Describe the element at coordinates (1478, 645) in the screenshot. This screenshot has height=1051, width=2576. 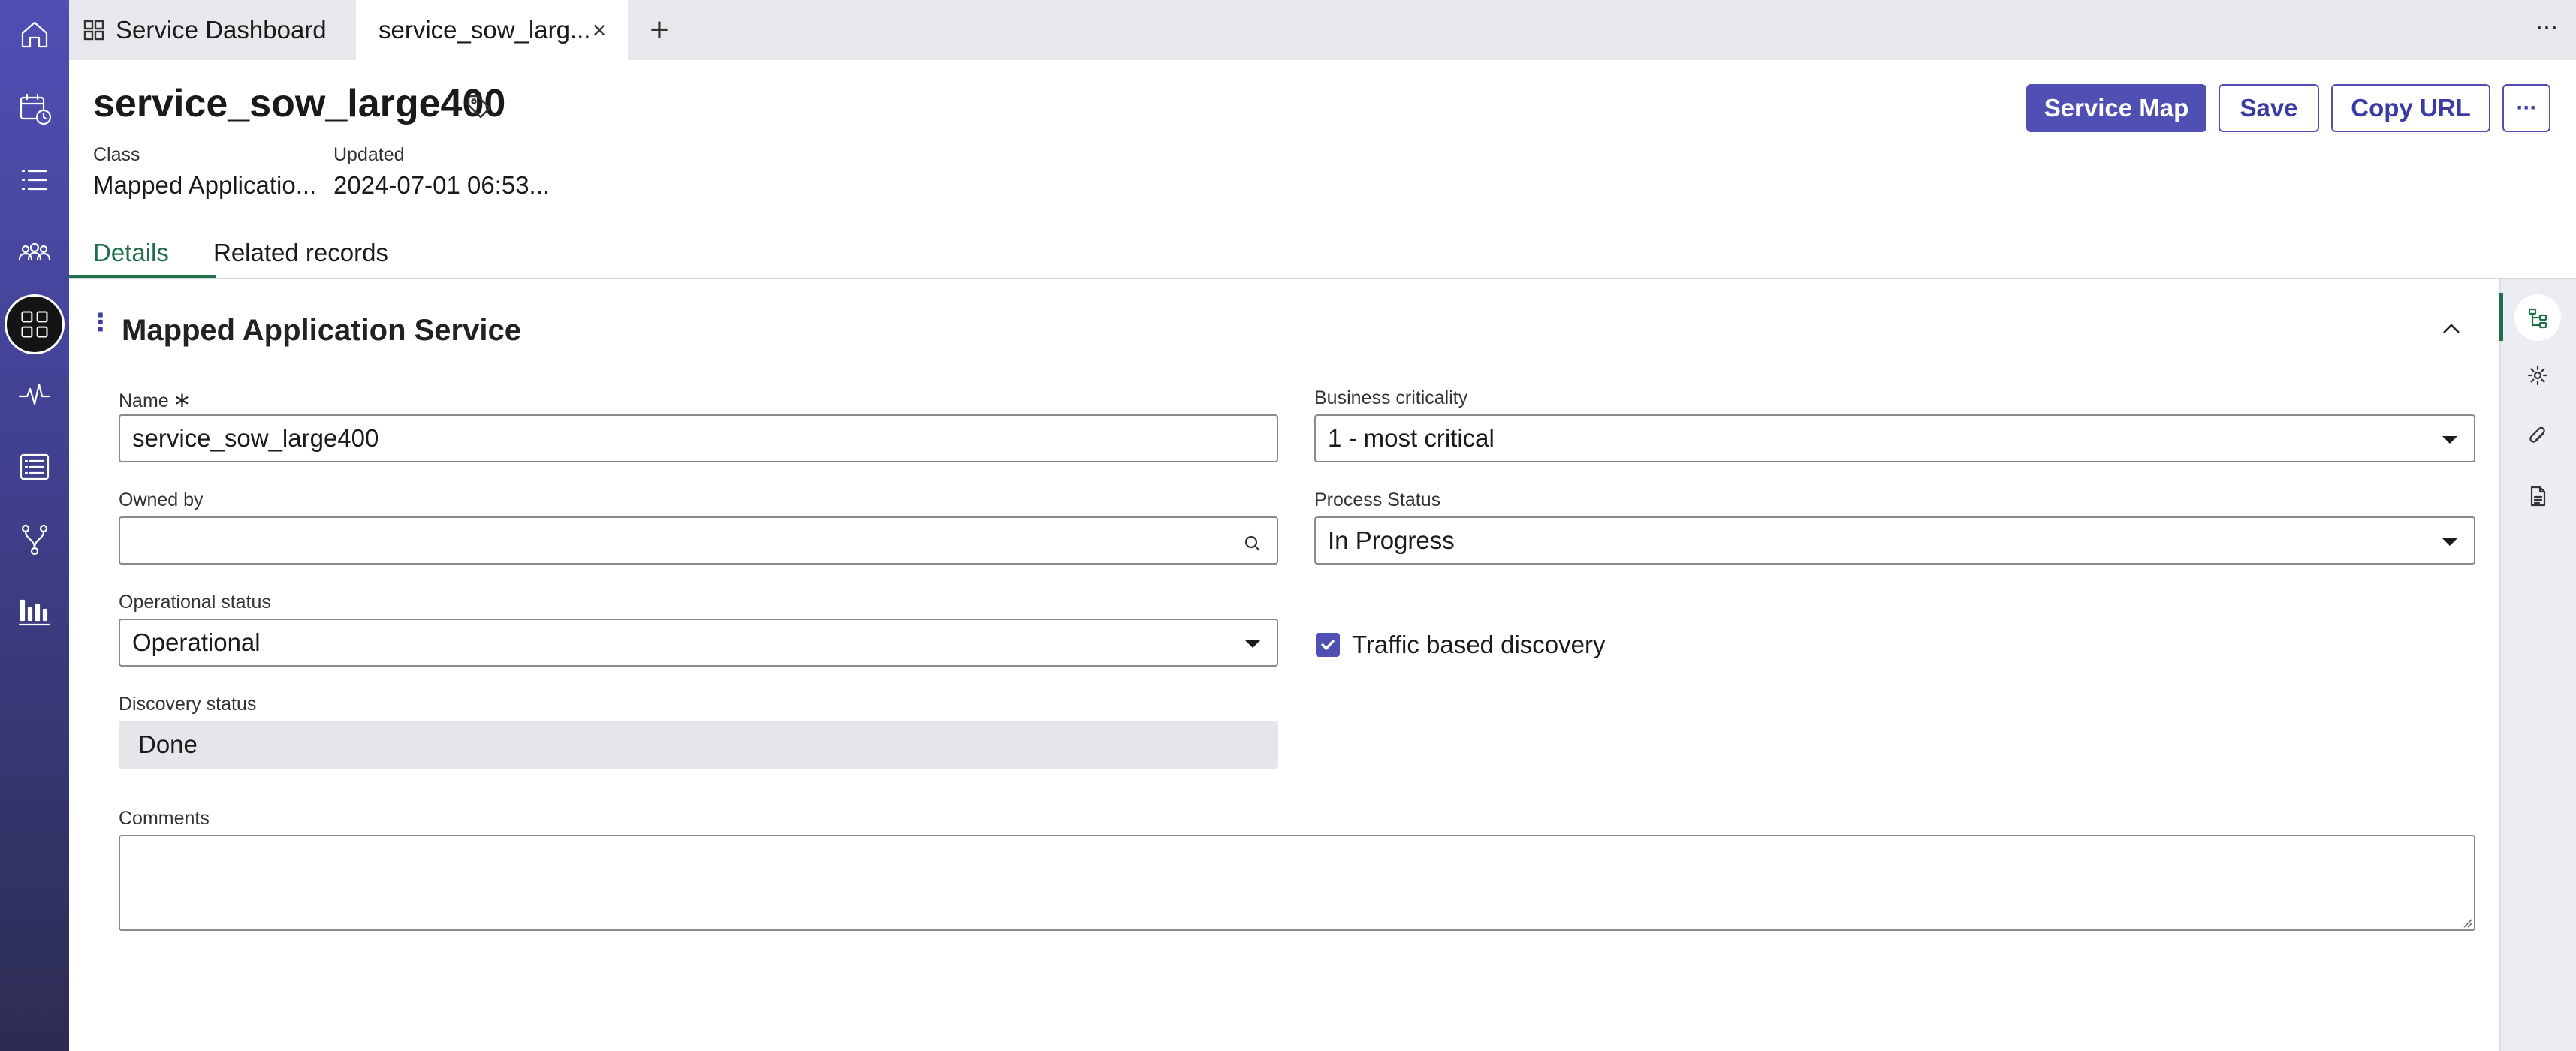
I see `traffic-discovery-label: Traffic based discovery` at that location.